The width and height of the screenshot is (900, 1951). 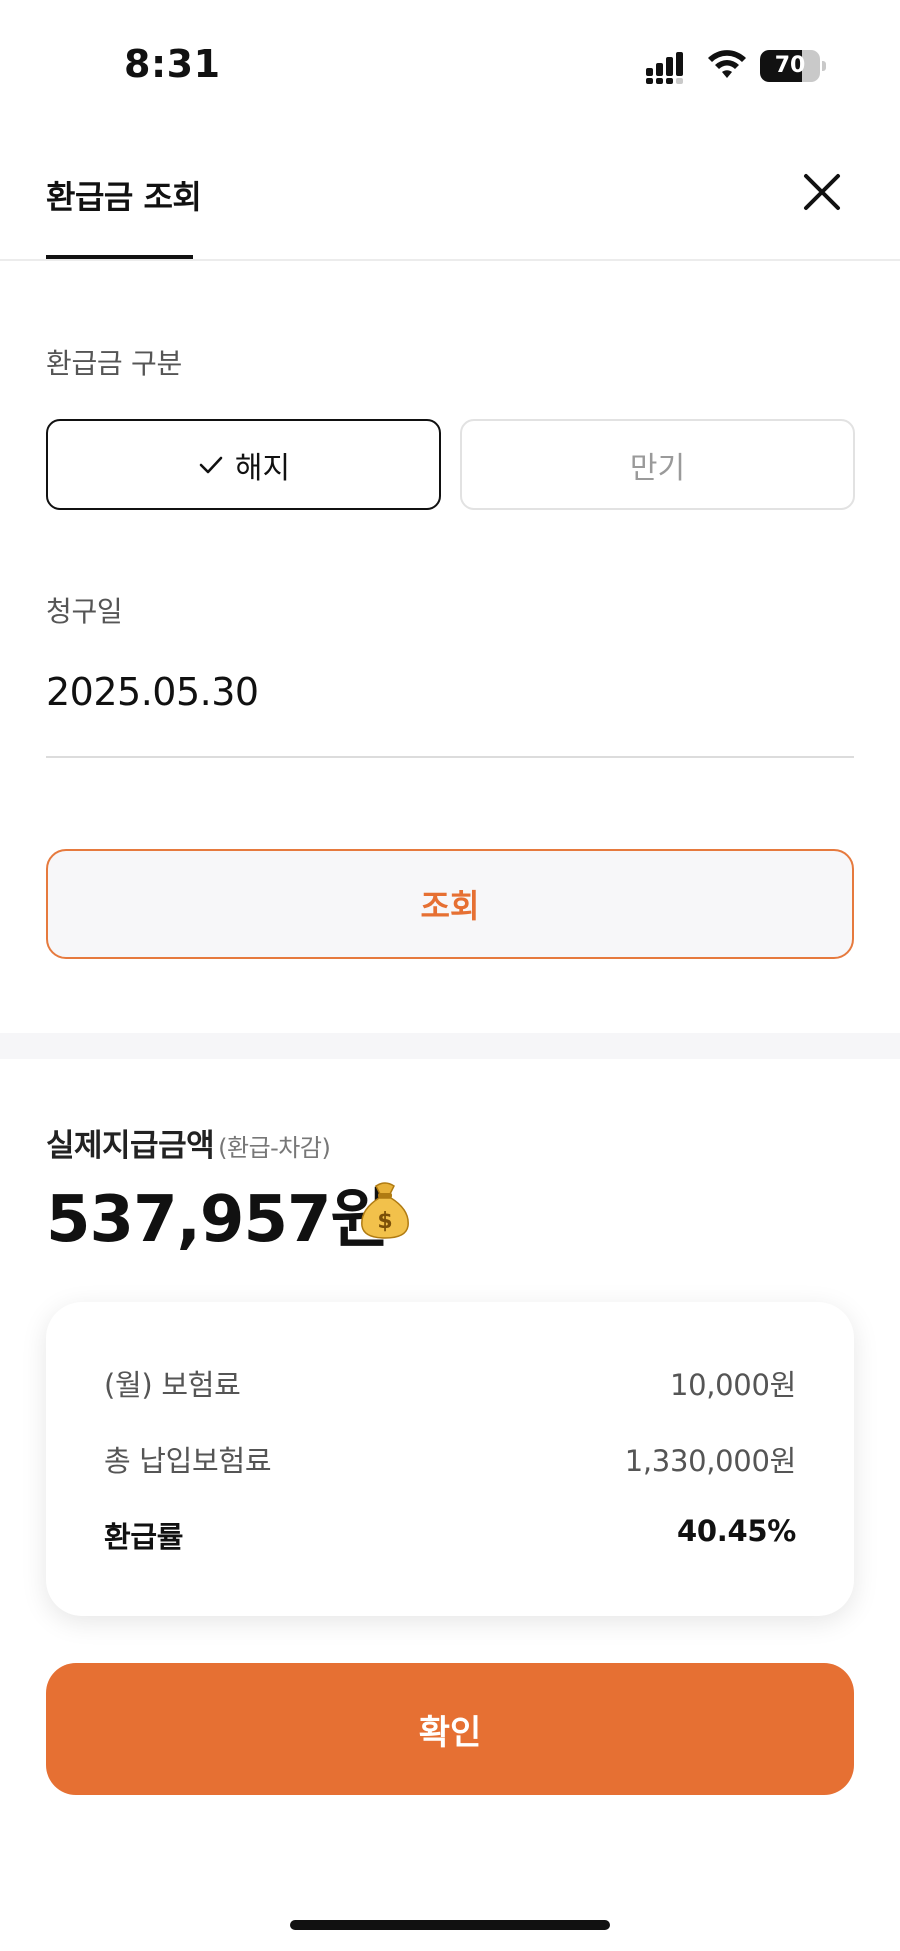 What do you see at coordinates (450, 1729) in the screenshot?
I see `confirm-button: 확인` at bounding box center [450, 1729].